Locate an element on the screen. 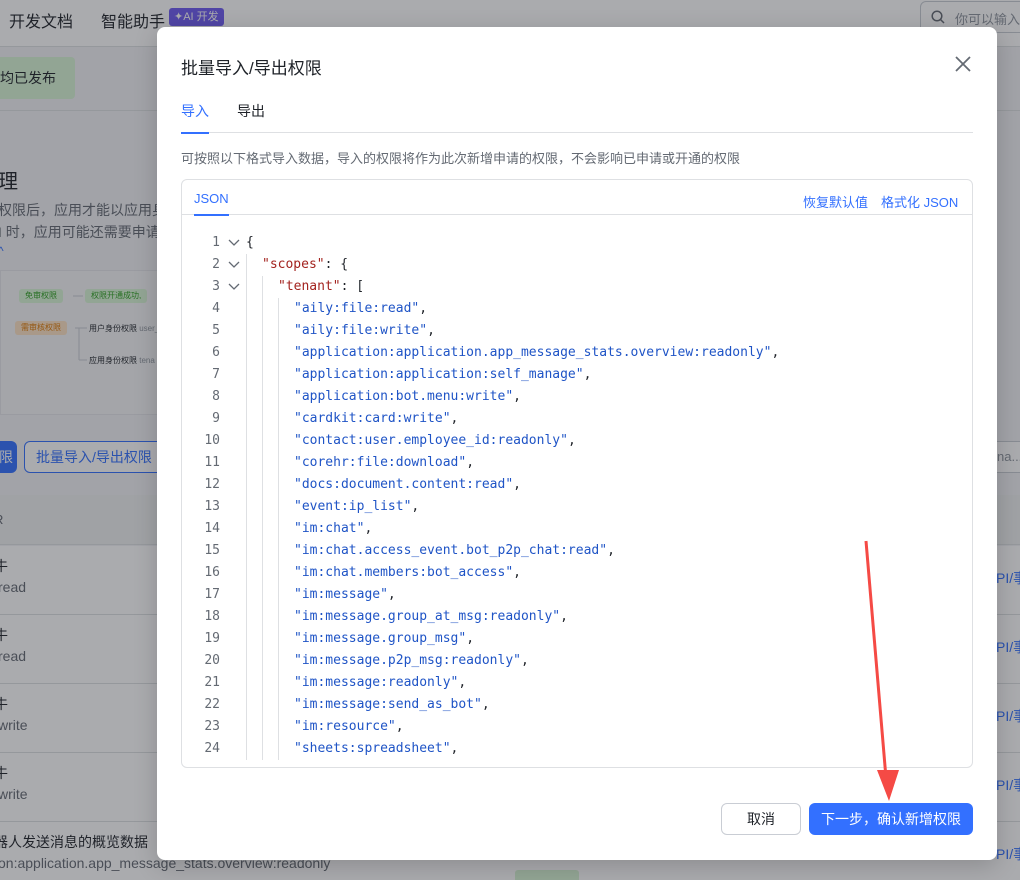 This screenshot has width=1020, height=880. code-line: 8 "application:bot.menu:write", is located at coordinates (577, 397).